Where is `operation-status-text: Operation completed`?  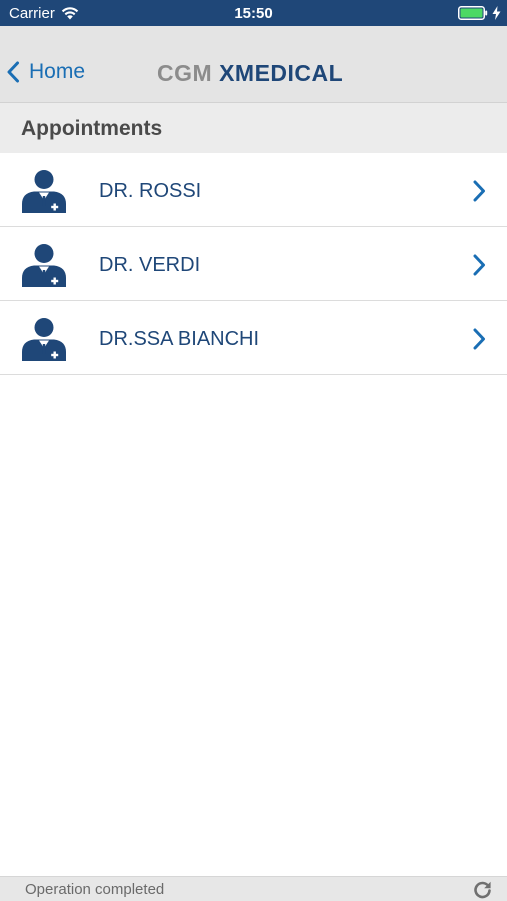
operation-status-text: Operation completed is located at coordinates (95, 889).